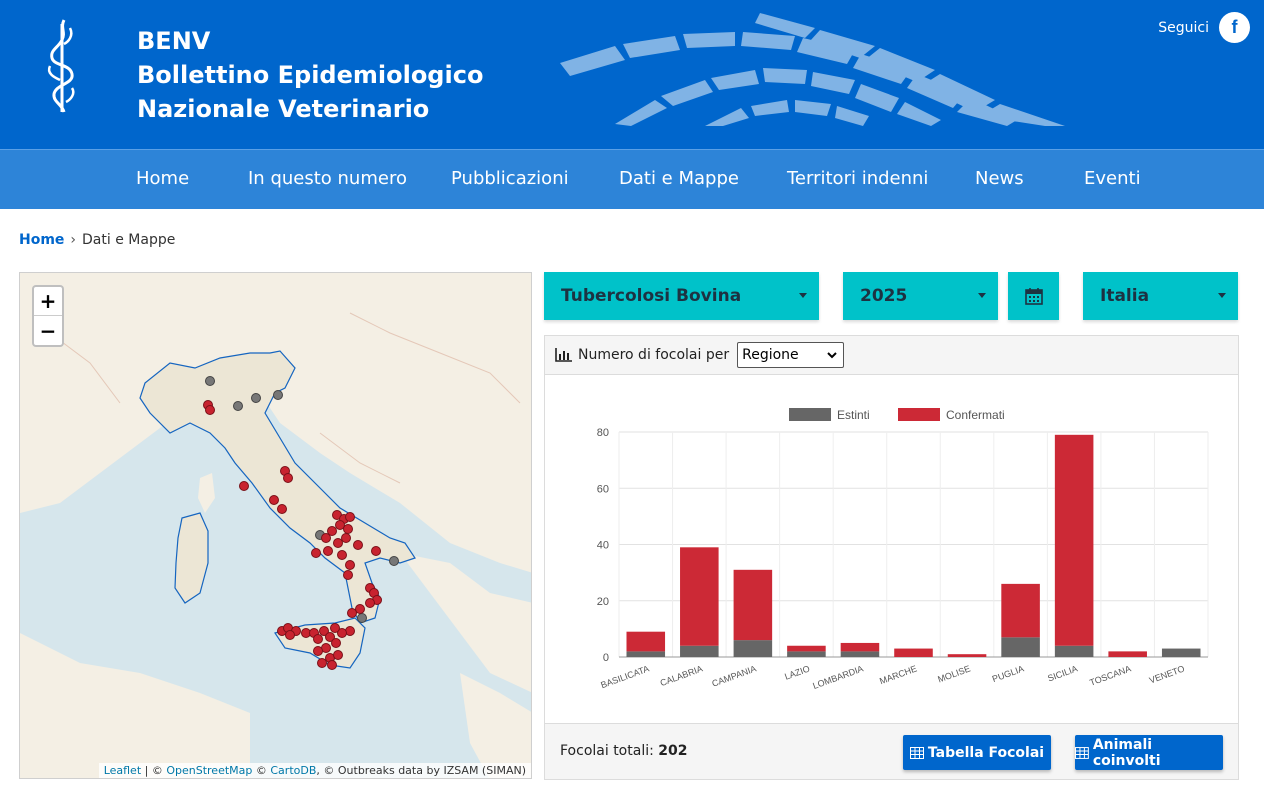 Image resolution: width=1264 pixels, height=811 pixels. I want to click on calendar-button, so click(1033, 296).